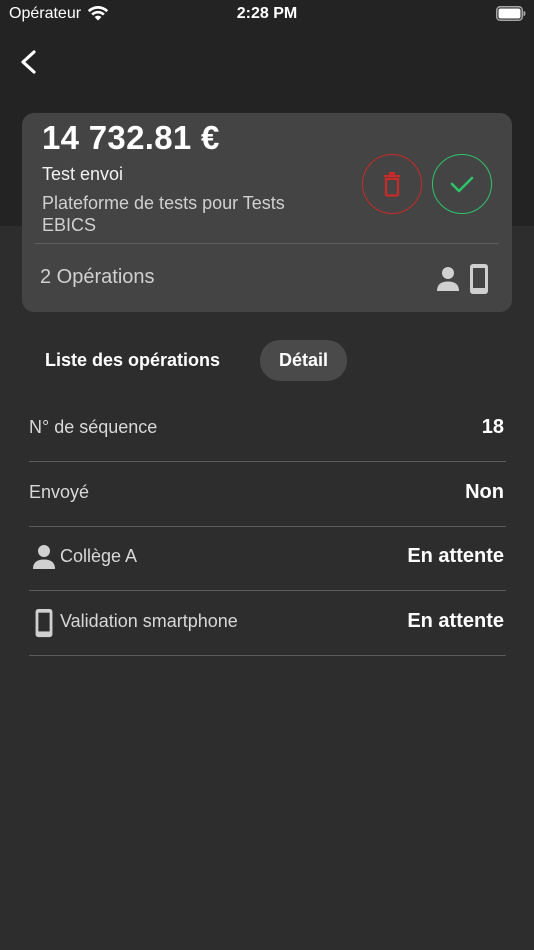 This screenshot has width=534, height=950. What do you see at coordinates (97, 277) in the screenshot?
I see `operations-count: 2 Opérations` at bounding box center [97, 277].